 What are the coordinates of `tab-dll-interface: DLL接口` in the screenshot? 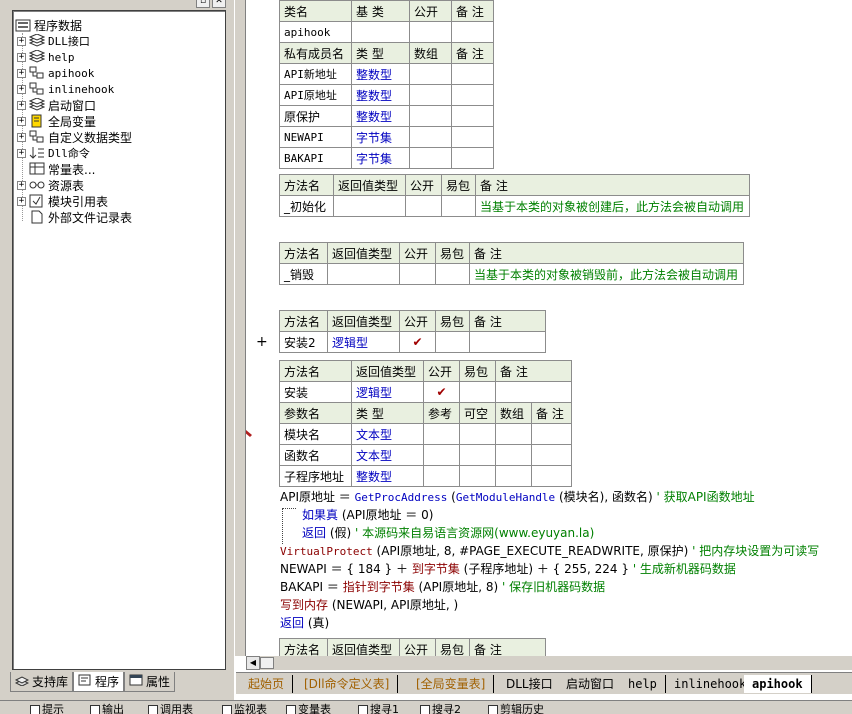 It's located at (530, 684).